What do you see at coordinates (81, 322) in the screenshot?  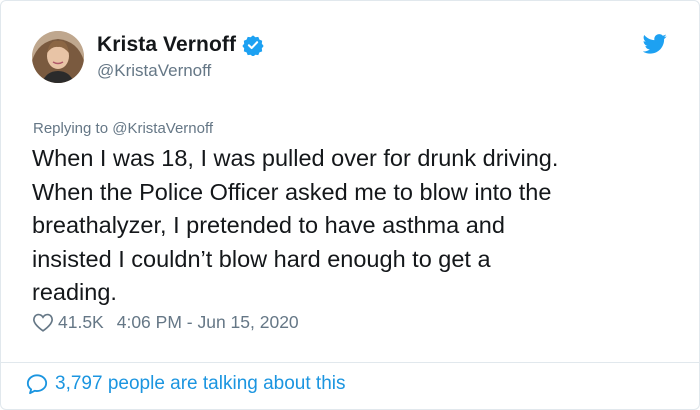 I see `like-count: 41.5K` at bounding box center [81, 322].